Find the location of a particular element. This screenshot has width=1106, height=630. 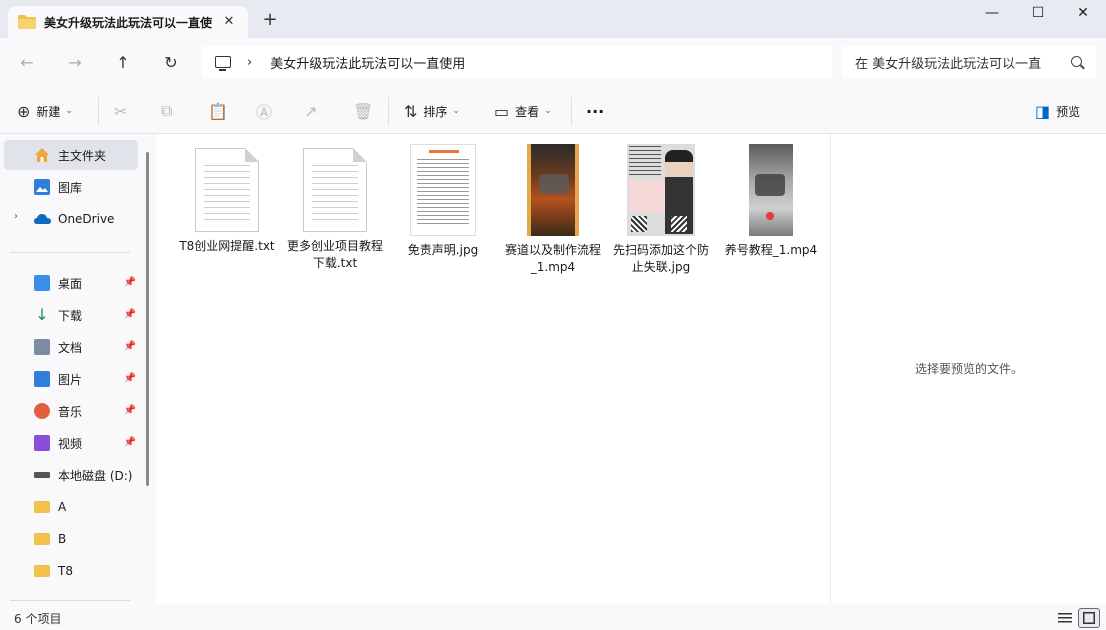

sidebar-item-home: 主文件夹 is located at coordinates (71, 155).